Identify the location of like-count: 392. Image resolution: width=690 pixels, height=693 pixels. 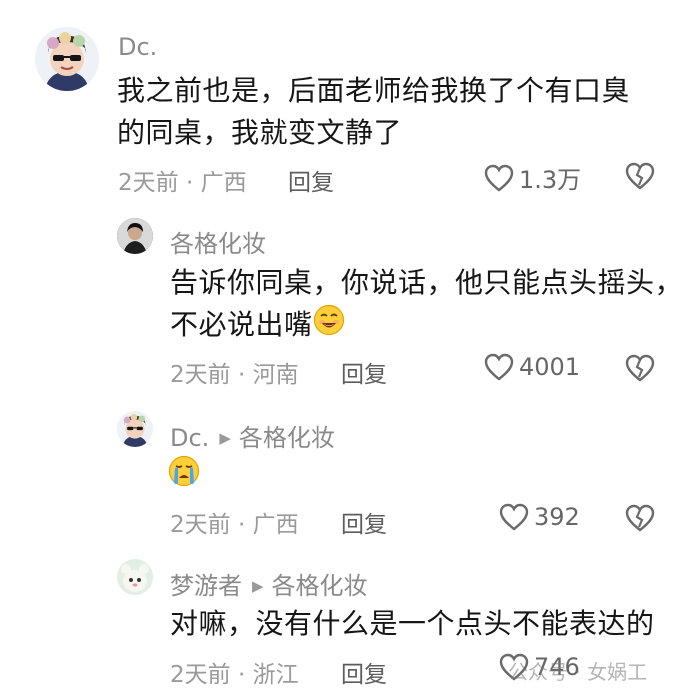
(557, 517).